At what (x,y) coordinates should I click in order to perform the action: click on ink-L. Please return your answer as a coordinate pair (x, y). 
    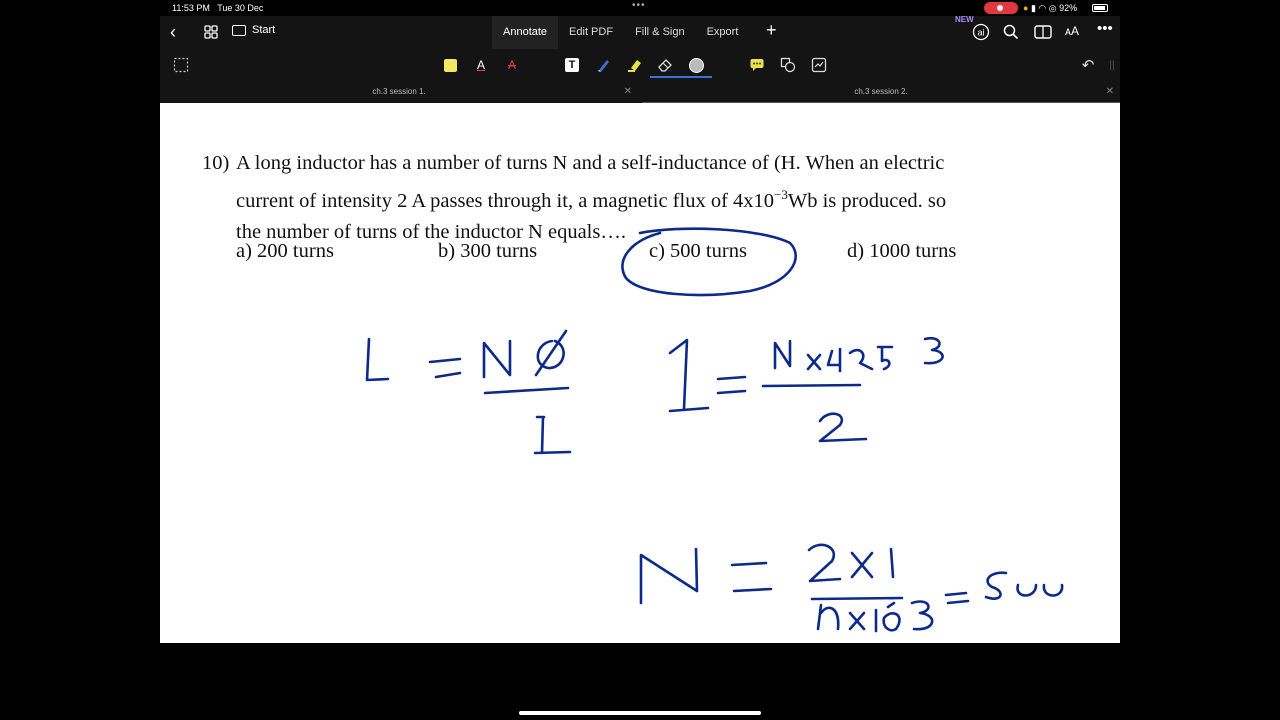
    Looking at the image, I should click on (377, 359).